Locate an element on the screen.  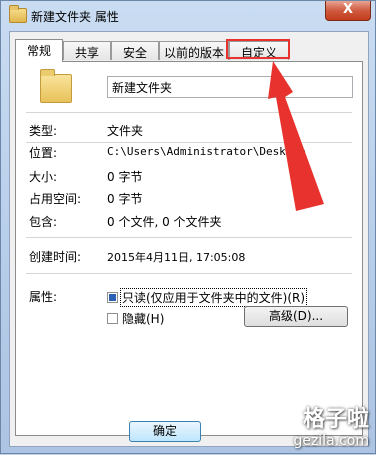
watermark-brand: 格子啦 is located at coordinates (335, 419).